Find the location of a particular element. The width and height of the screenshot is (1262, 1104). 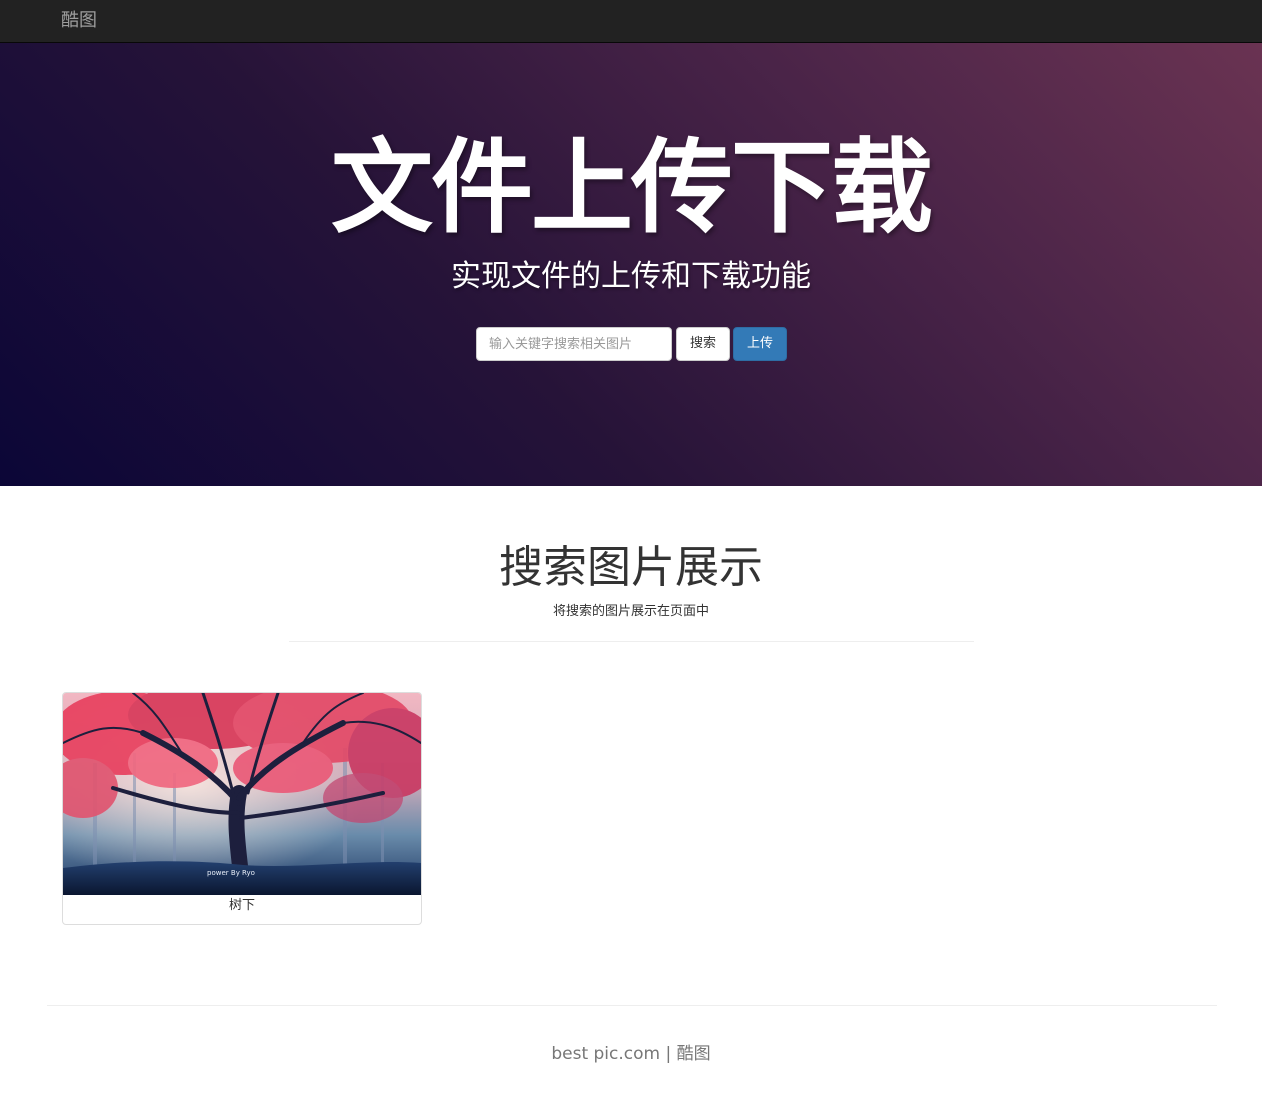

image-caption: 树下 is located at coordinates (241, 905).